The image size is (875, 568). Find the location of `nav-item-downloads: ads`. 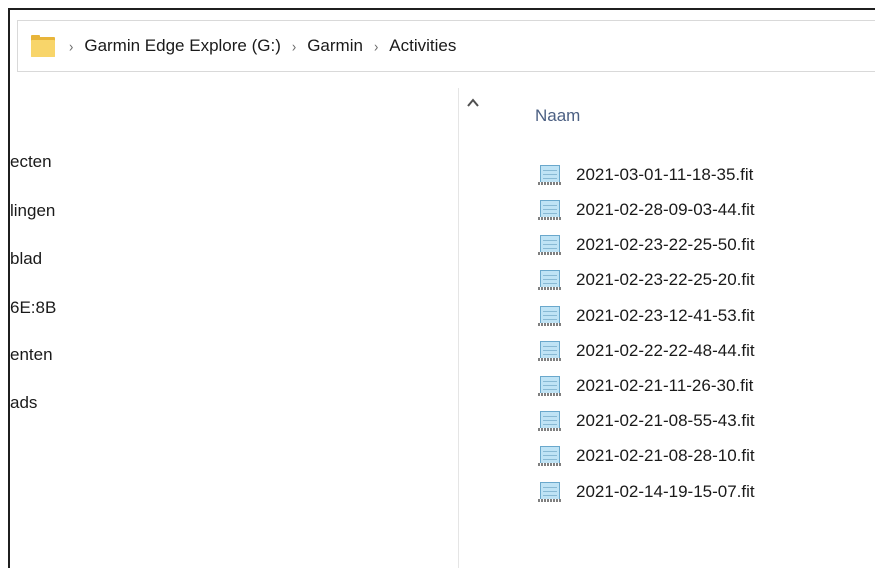

nav-item-downloads: ads is located at coordinates (23, 403).